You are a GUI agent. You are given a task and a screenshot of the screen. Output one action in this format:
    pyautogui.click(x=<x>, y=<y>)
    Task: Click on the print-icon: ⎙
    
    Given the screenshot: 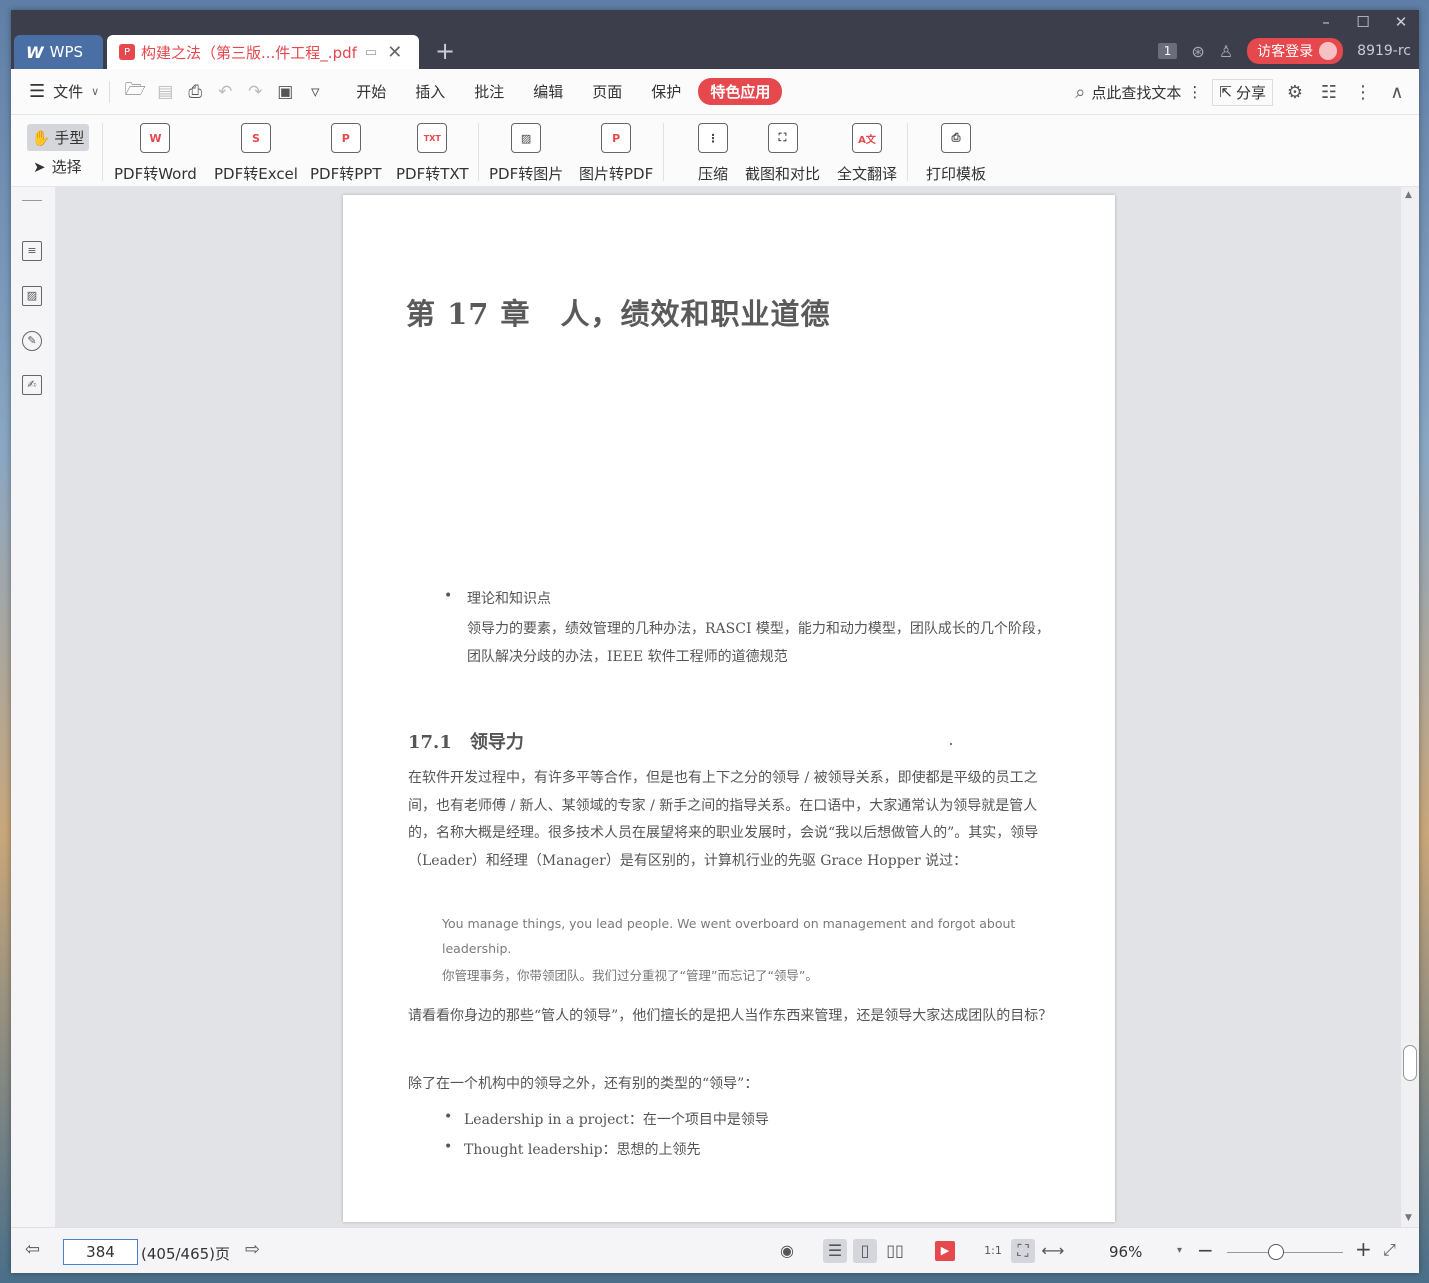 What is the action you would take?
    pyautogui.click(x=195, y=92)
    